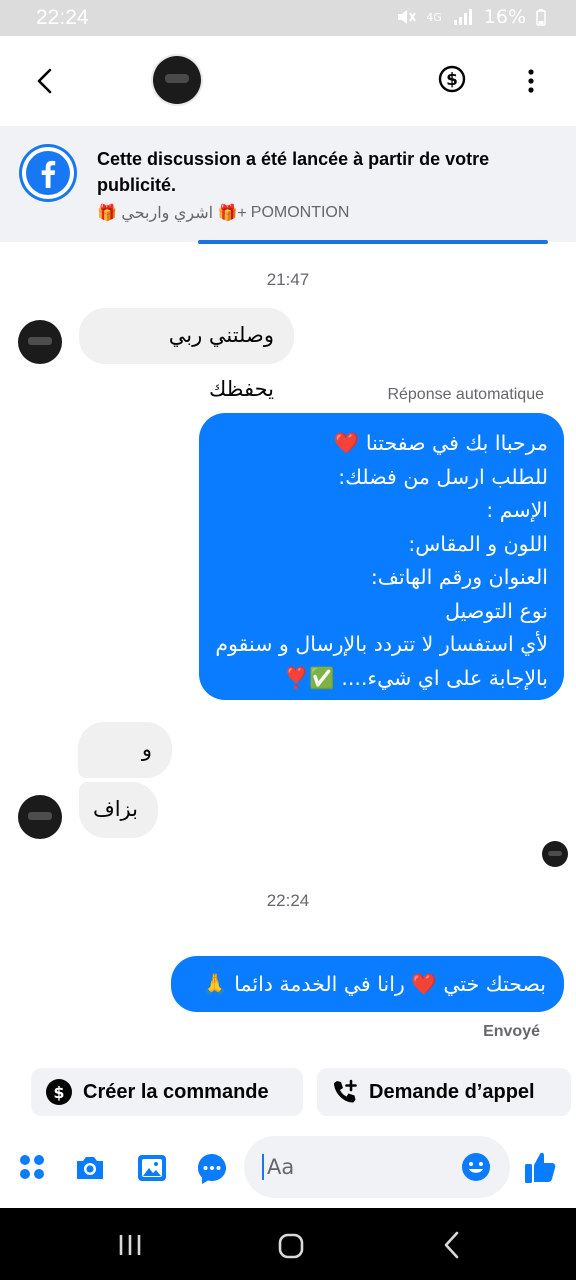 The image size is (576, 1280). What do you see at coordinates (32, 1168) in the screenshot?
I see `apps-grid-icon` at bounding box center [32, 1168].